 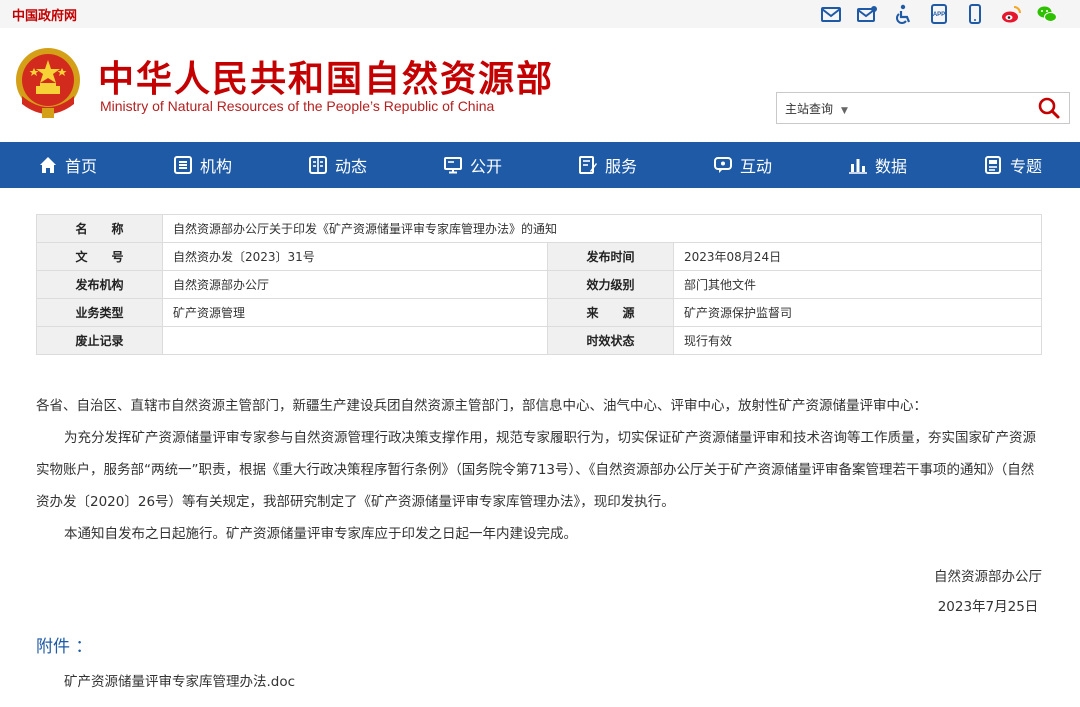 What do you see at coordinates (831, 14) in the screenshot?
I see `mail-icon` at bounding box center [831, 14].